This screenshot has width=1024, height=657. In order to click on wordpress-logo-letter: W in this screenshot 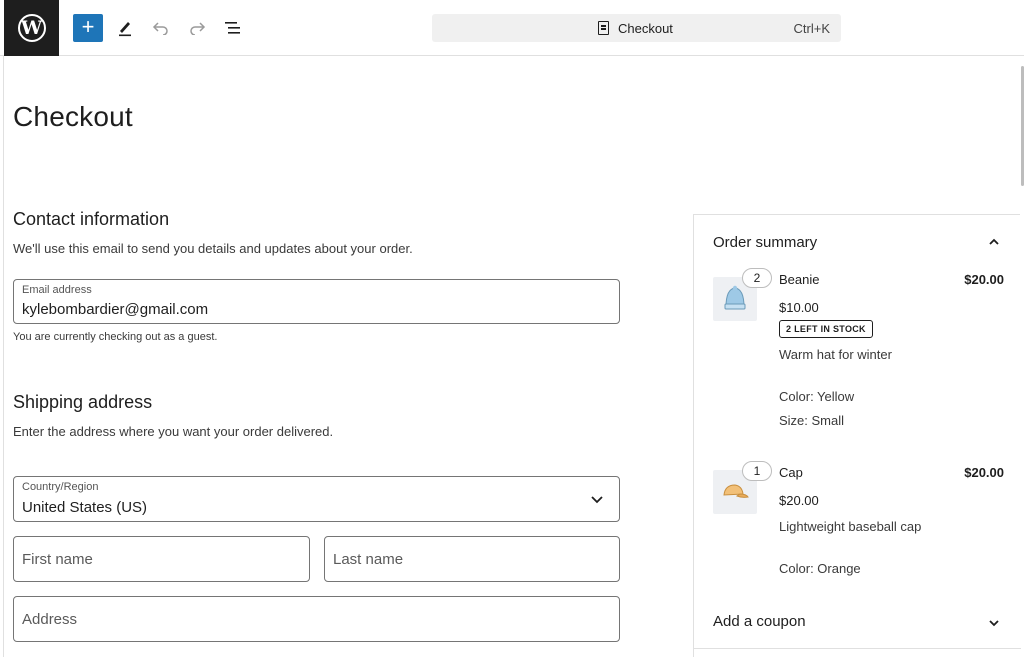, I will do `click(31, 27)`.